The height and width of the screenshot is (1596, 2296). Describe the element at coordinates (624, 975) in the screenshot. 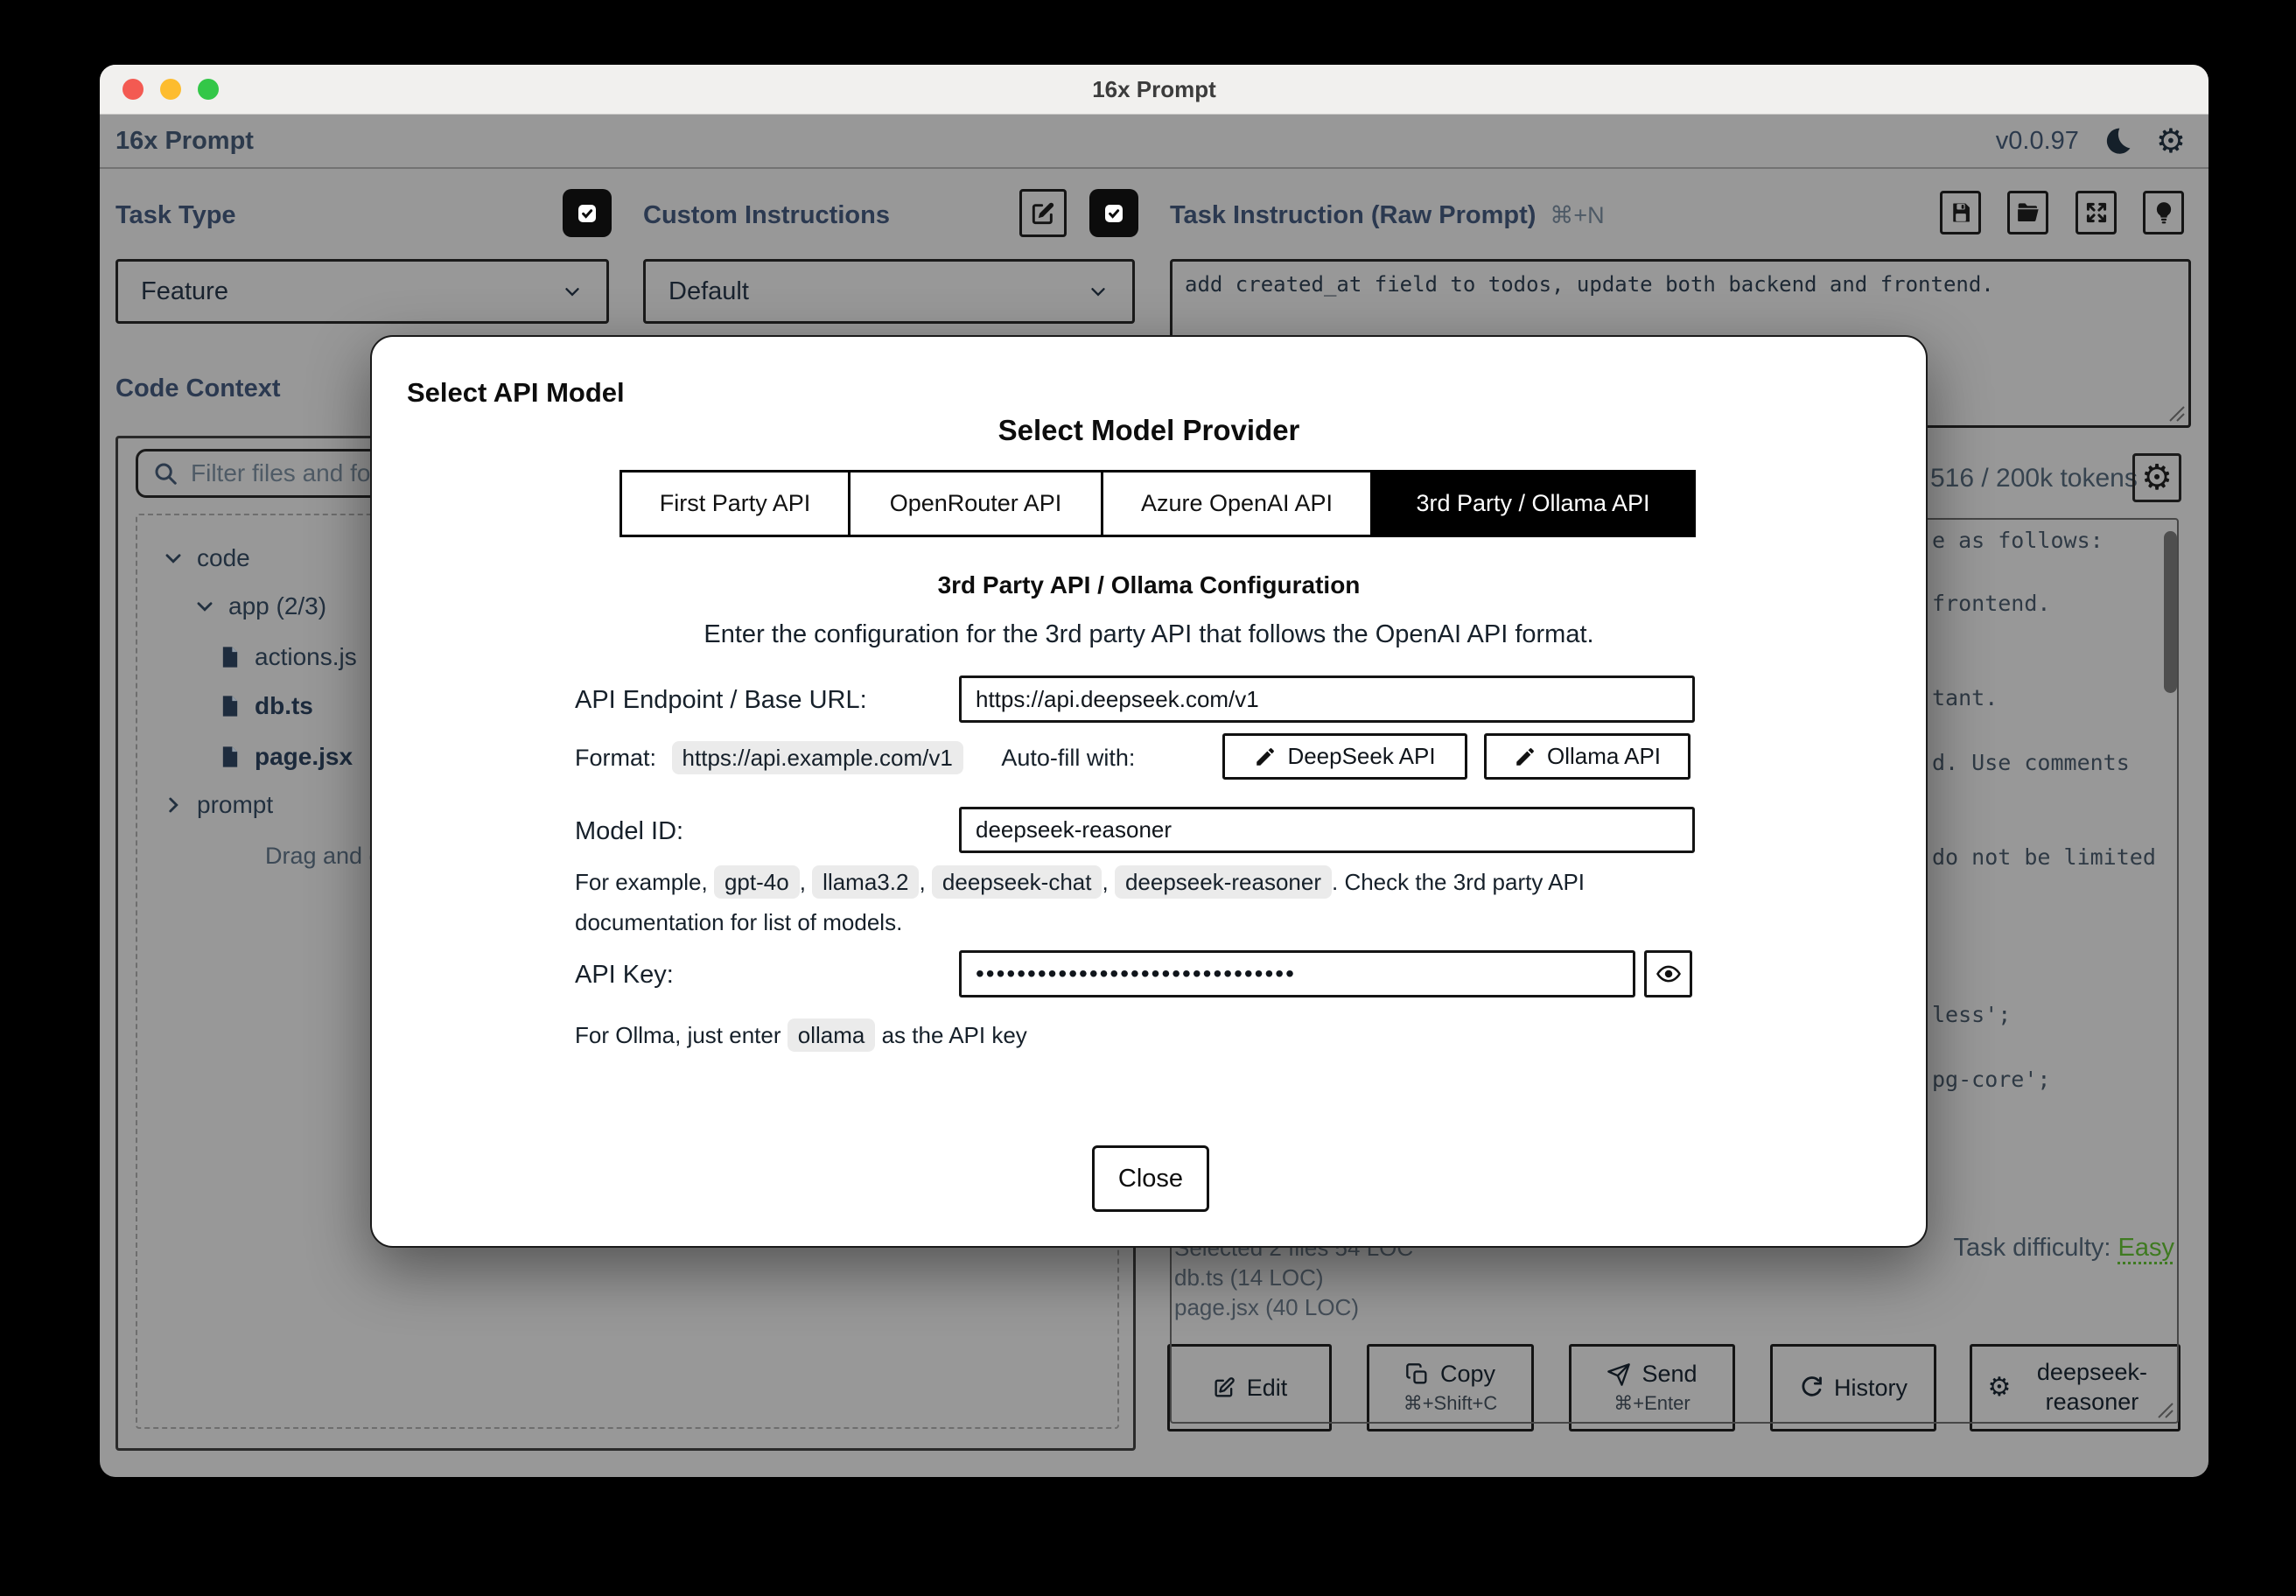

I see `api-key-label: API Key:` at that location.